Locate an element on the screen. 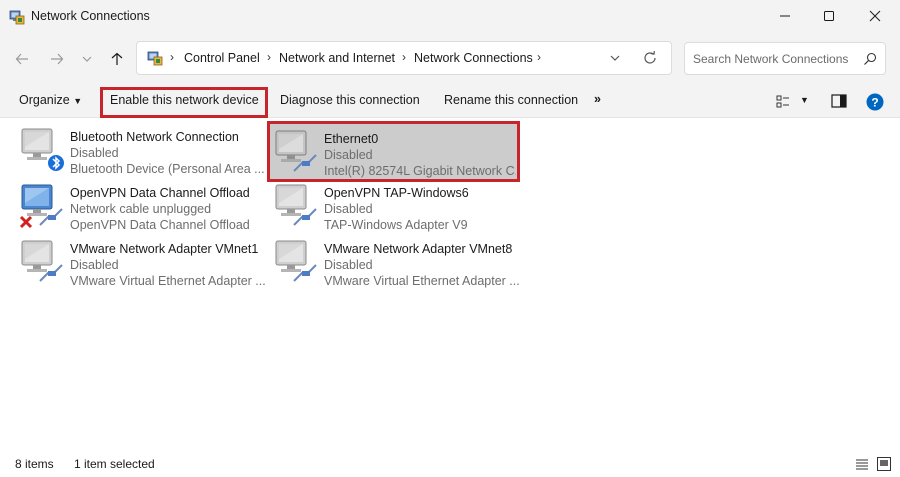 This screenshot has height=477, width=900. more-commands-button: » is located at coordinates (597, 99).